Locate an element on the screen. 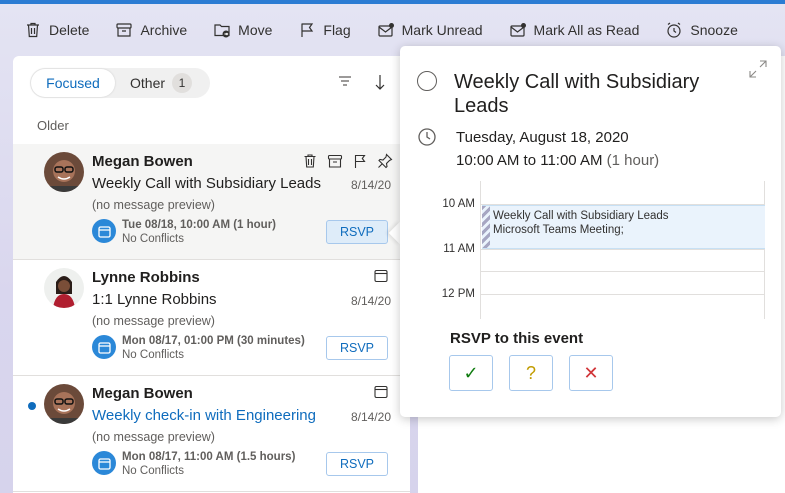  event-time: Tue 08/18, 10:00 AM (1 hour) is located at coordinates (199, 225).